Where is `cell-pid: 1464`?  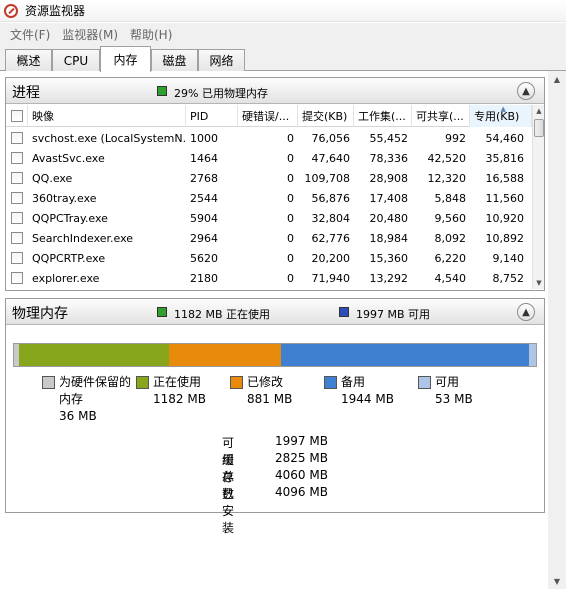 cell-pid: 1464 is located at coordinates (204, 158).